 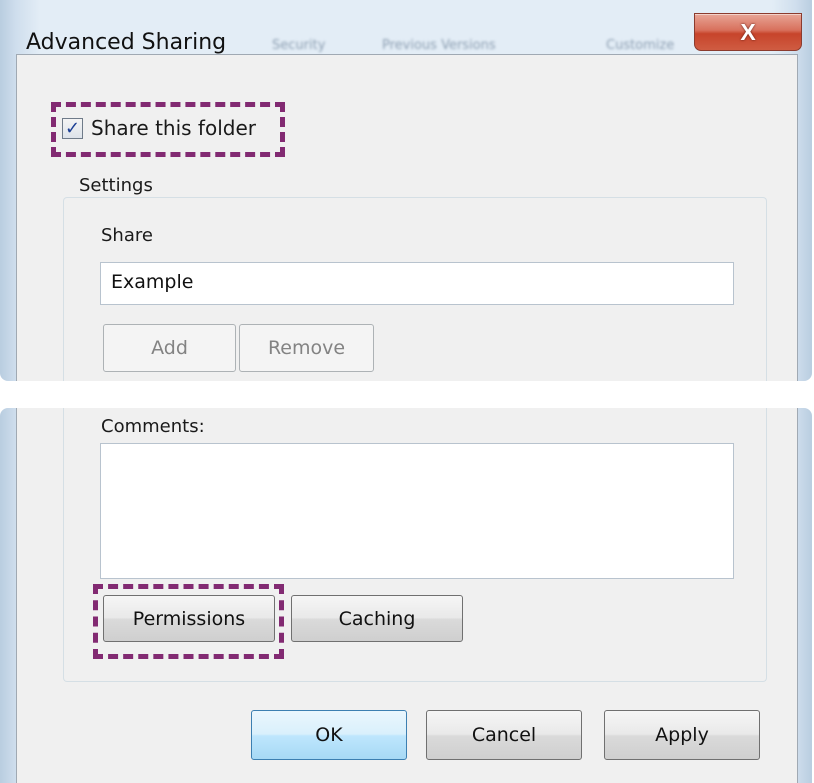 What do you see at coordinates (173, 128) in the screenshot?
I see `share-this-folder-label: Share this folder` at bounding box center [173, 128].